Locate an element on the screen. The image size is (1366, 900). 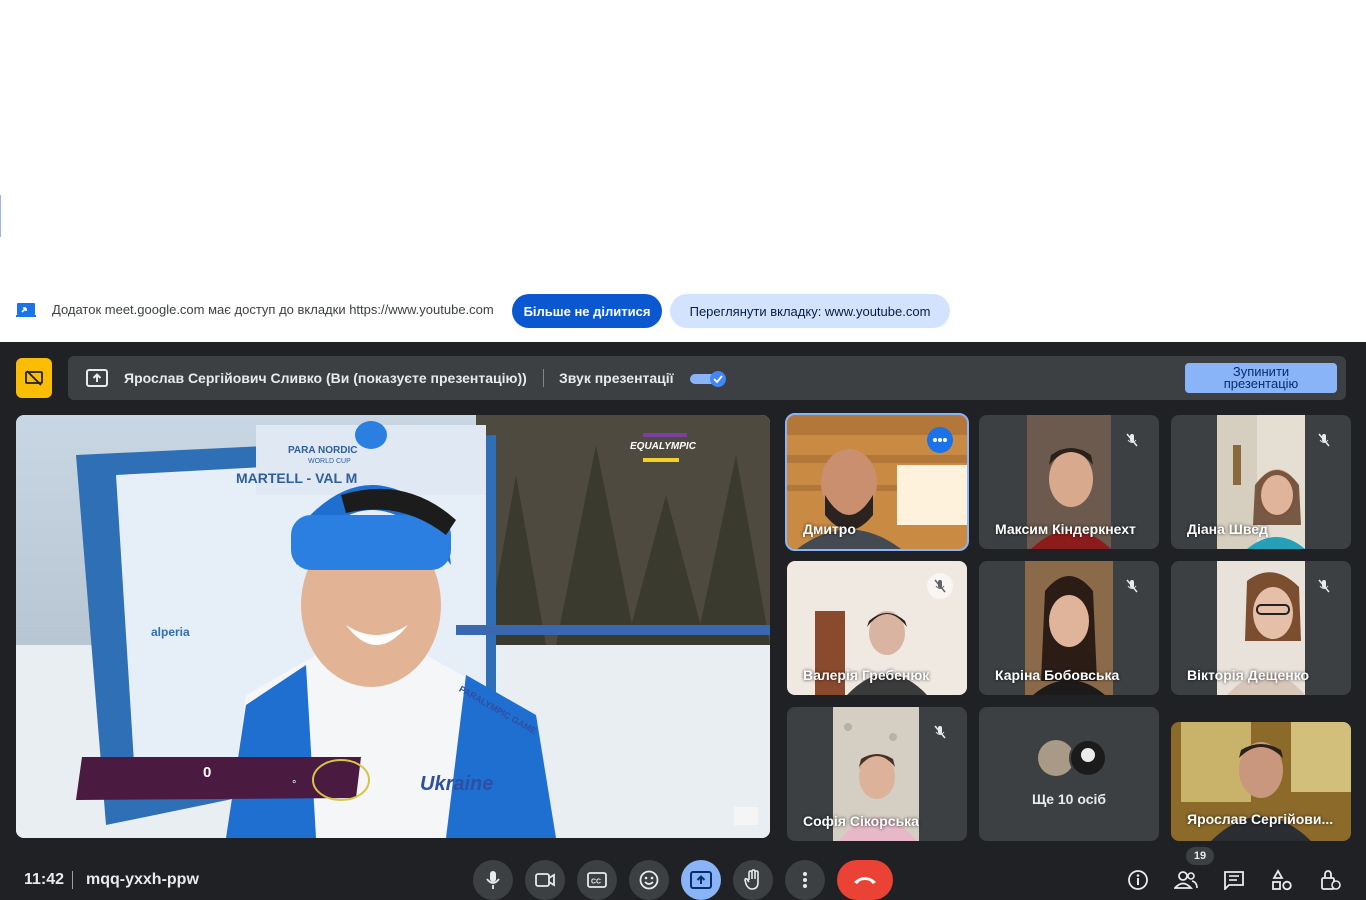
participant-tile: Дмитро is located at coordinates (877, 482).